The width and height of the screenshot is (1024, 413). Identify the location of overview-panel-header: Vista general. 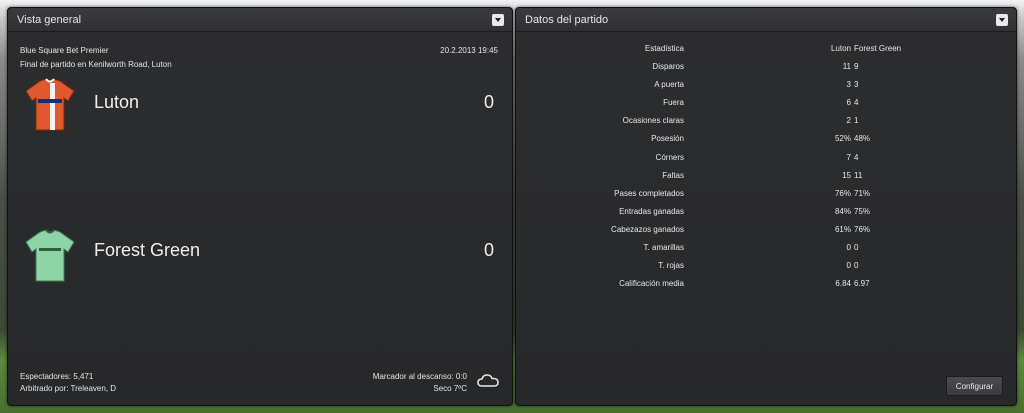
(260, 20).